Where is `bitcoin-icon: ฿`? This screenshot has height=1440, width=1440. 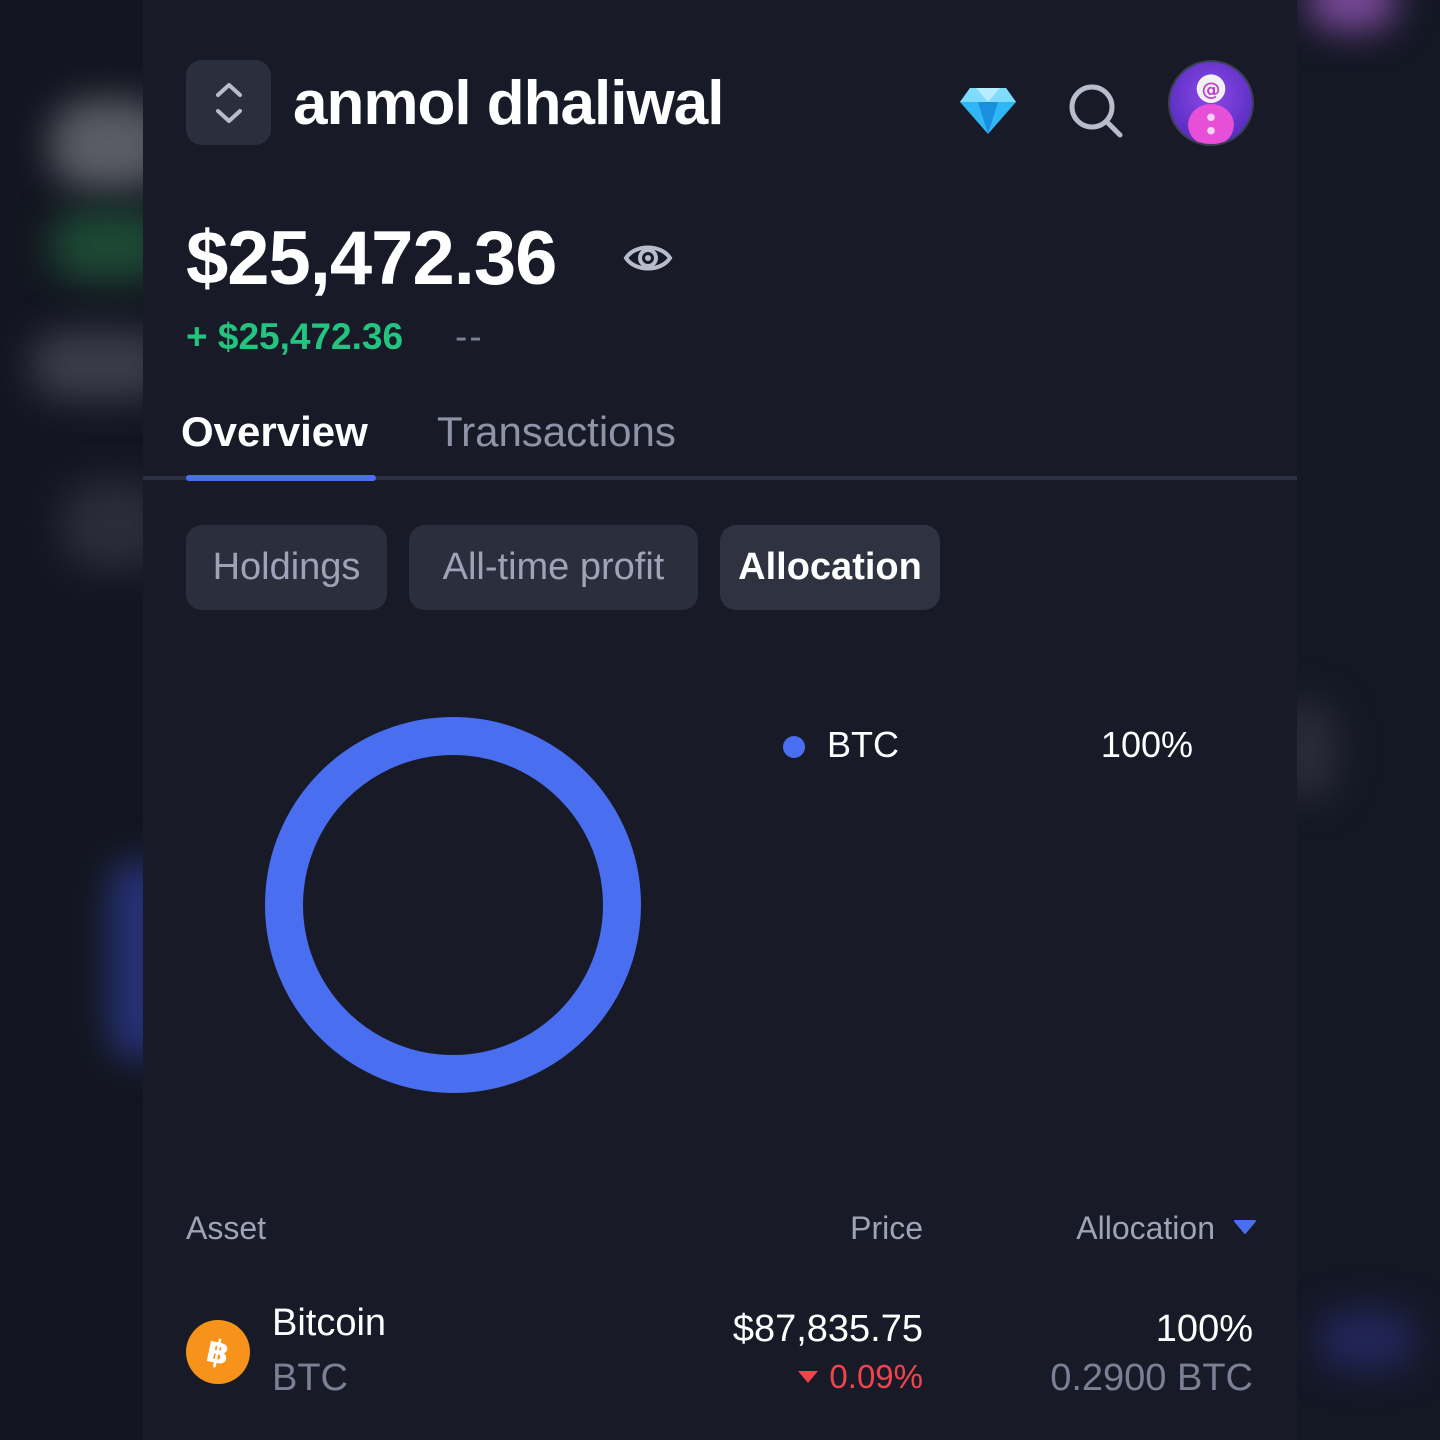
bitcoin-icon: ฿ is located at coordinates (218, 1352).